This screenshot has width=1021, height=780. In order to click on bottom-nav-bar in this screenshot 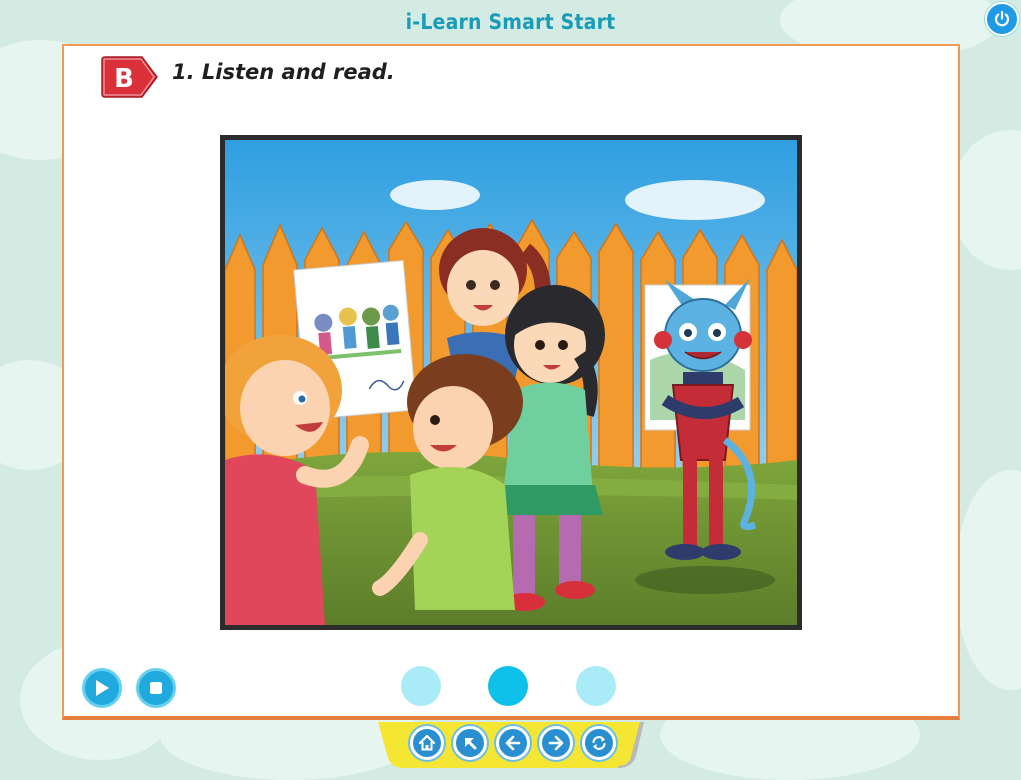, I will do `click(511, 745)`.